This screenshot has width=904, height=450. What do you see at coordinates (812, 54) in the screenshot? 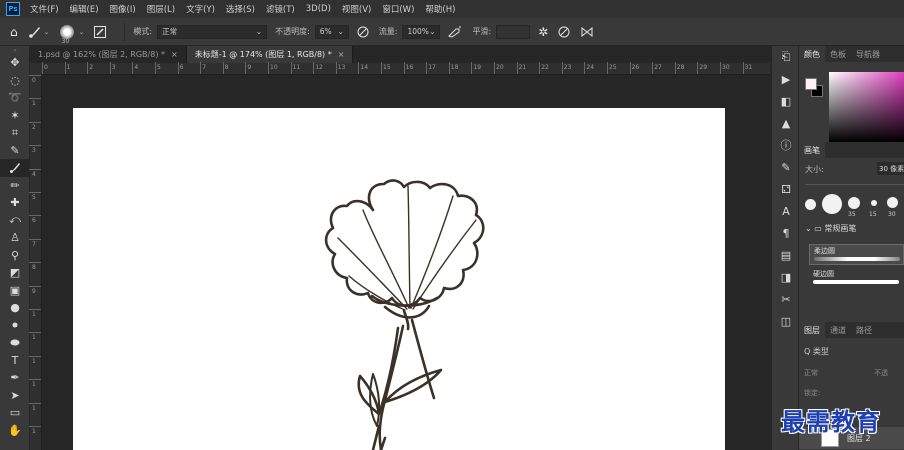
I see `tab-color: 颜色` at bounding box center [812, 54].